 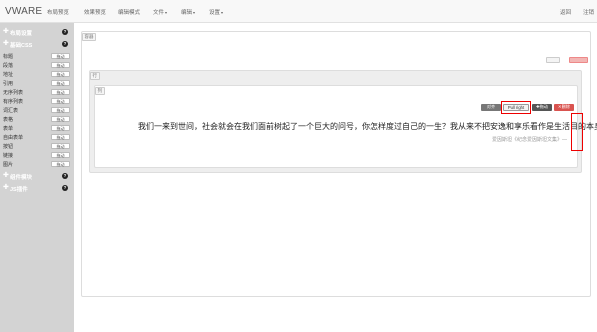 I want to click on sidebar-item-free-form: 自由表单 拖动, so click(x=37, y=137).